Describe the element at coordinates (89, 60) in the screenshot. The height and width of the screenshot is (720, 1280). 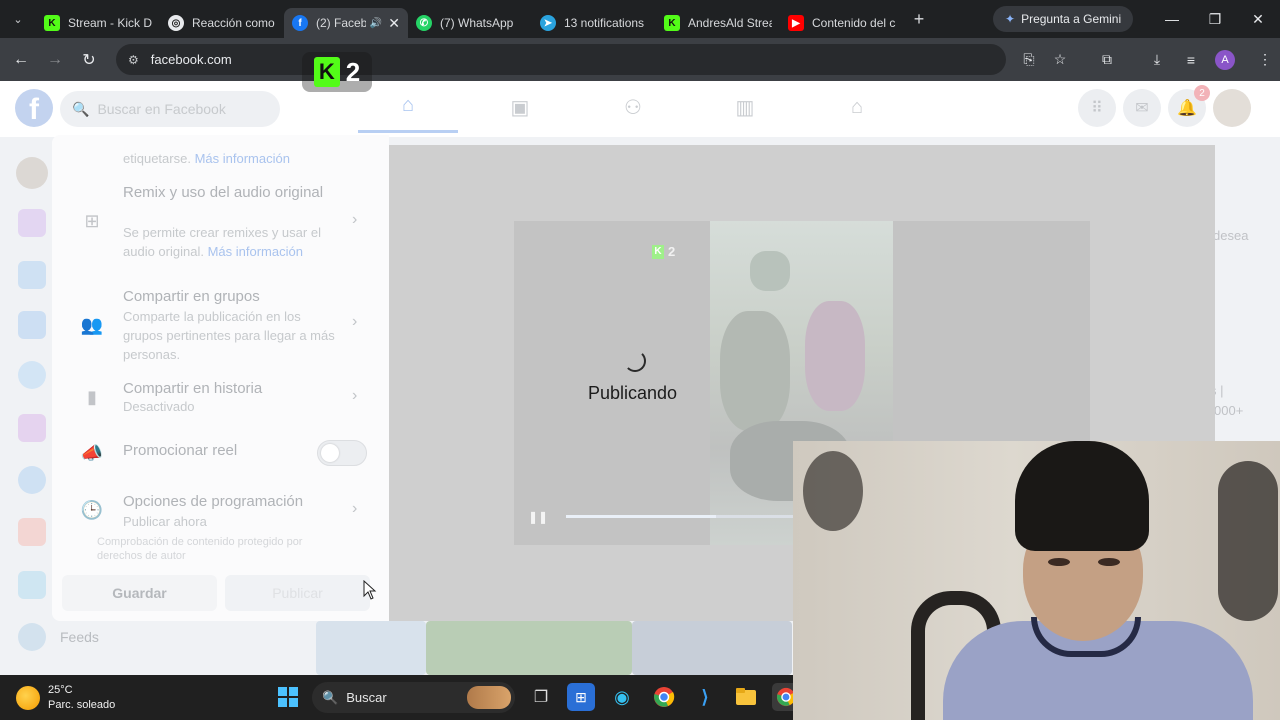
I see `reload-icon: ↻` at that location.